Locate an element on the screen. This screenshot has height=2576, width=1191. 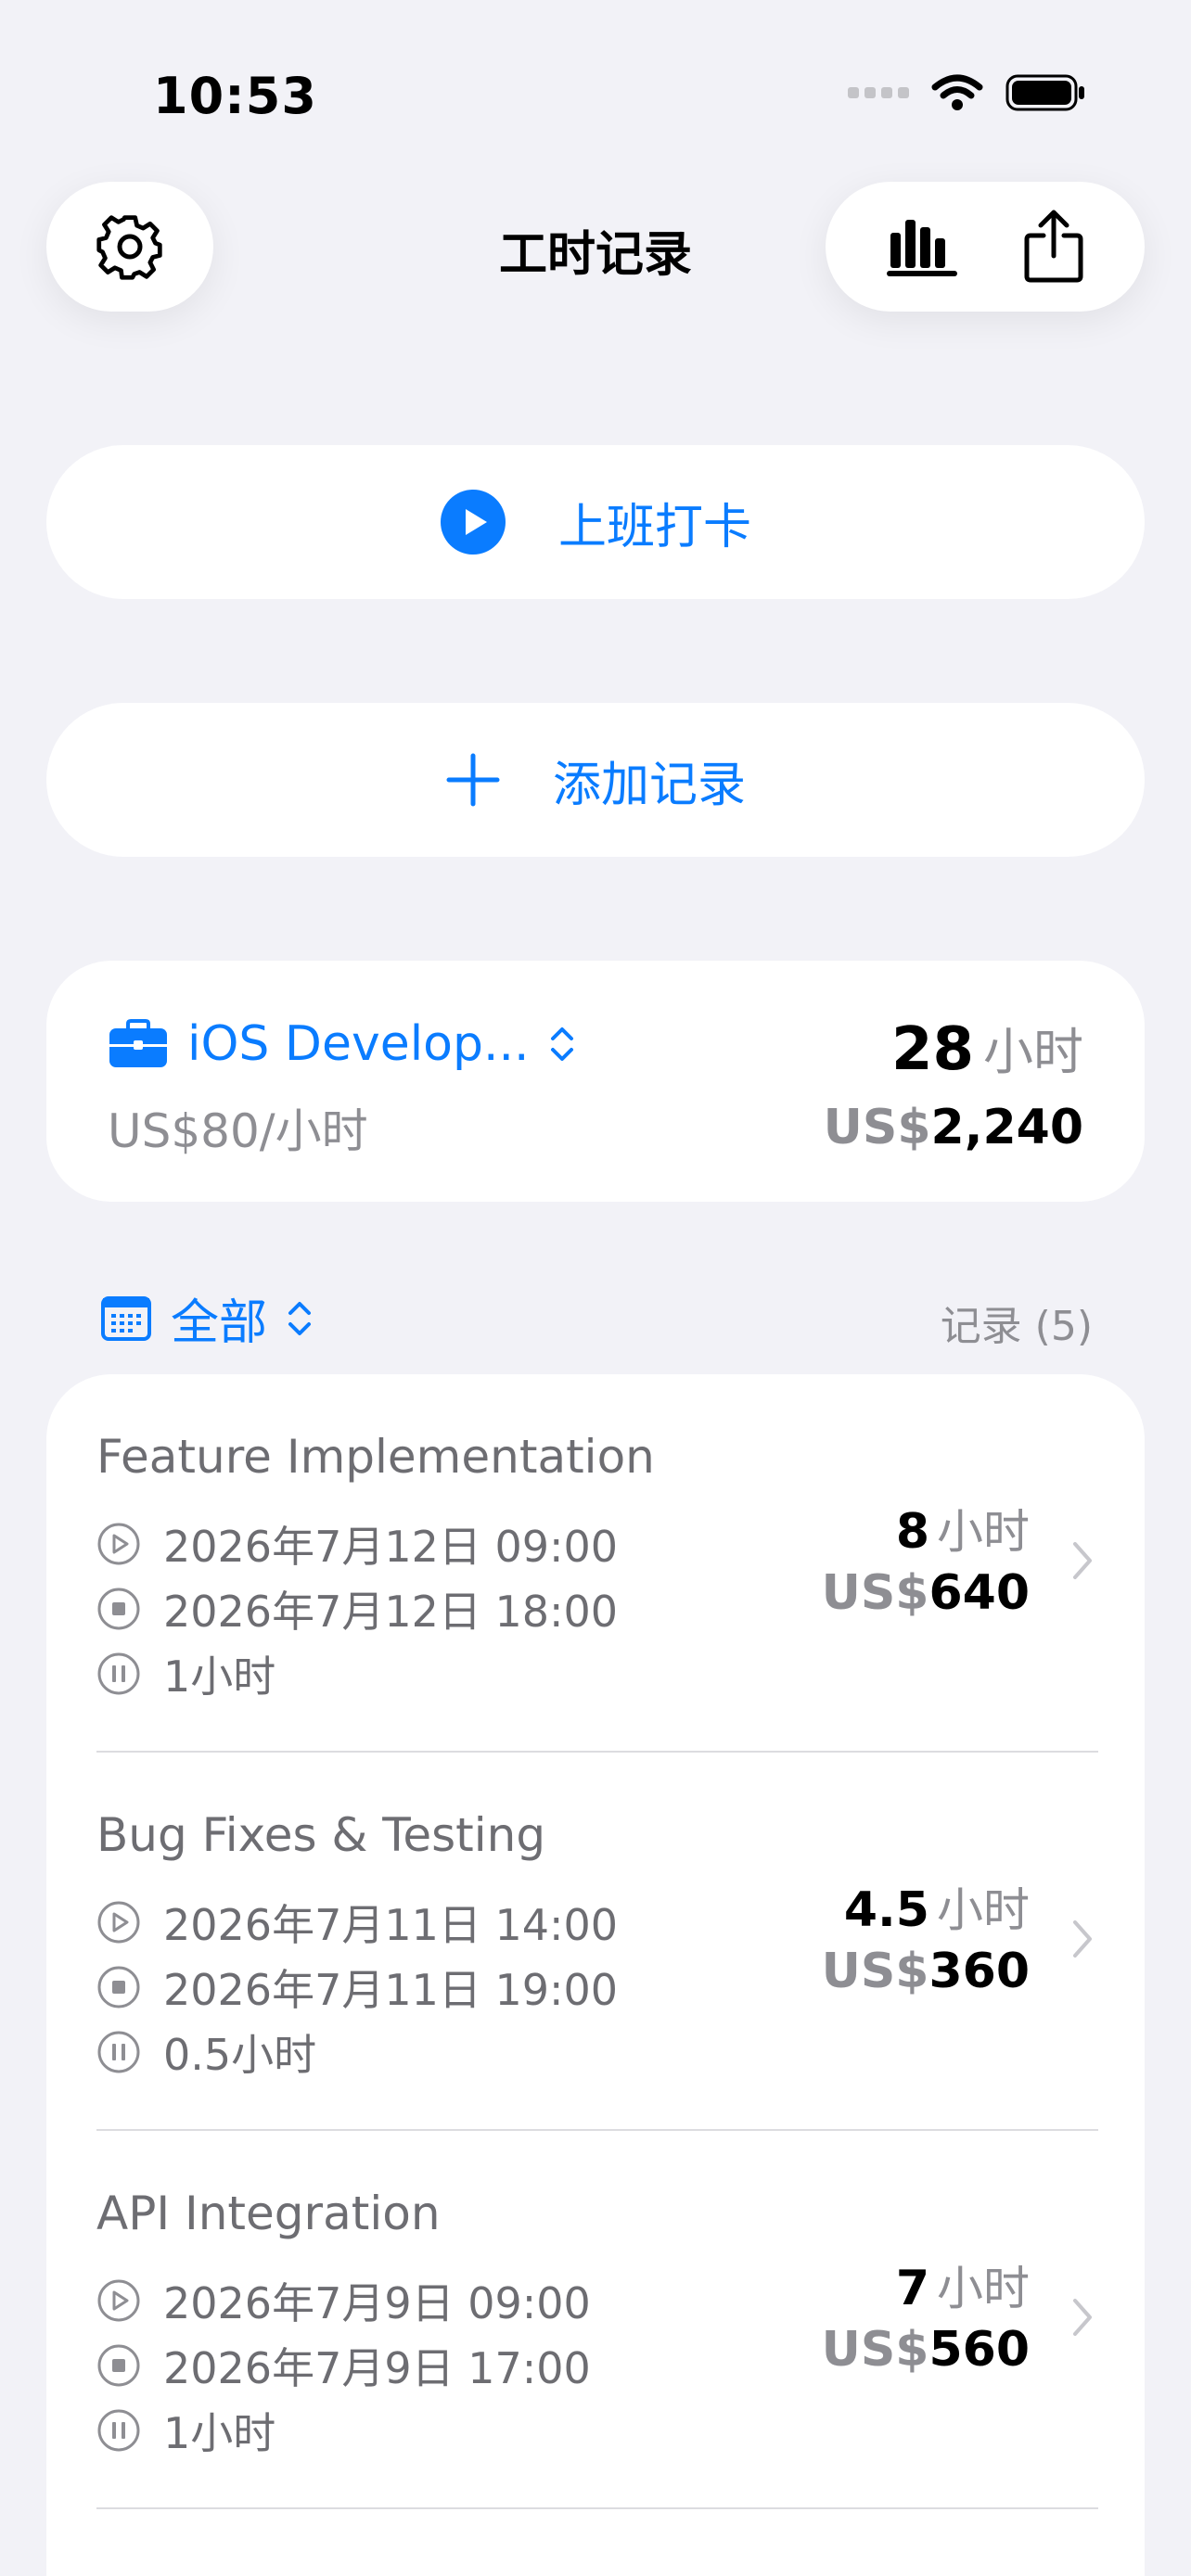
record-start: 2026年7月12日 09:00 is located at coordinates (357, 1544).